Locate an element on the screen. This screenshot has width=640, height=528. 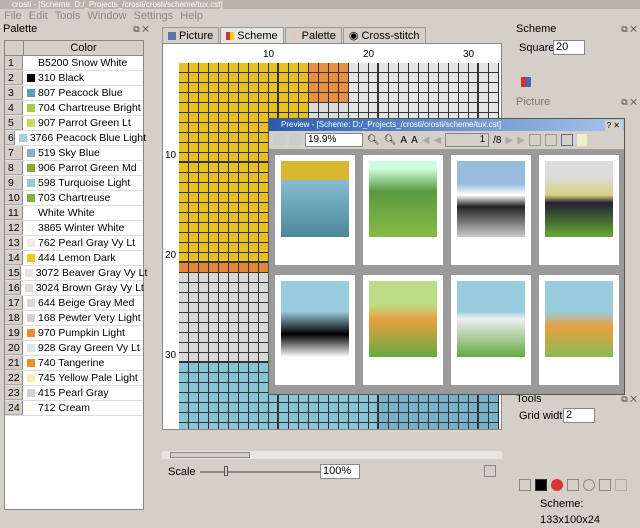
eraser-tool-icon is located at coordinates (621, 485).